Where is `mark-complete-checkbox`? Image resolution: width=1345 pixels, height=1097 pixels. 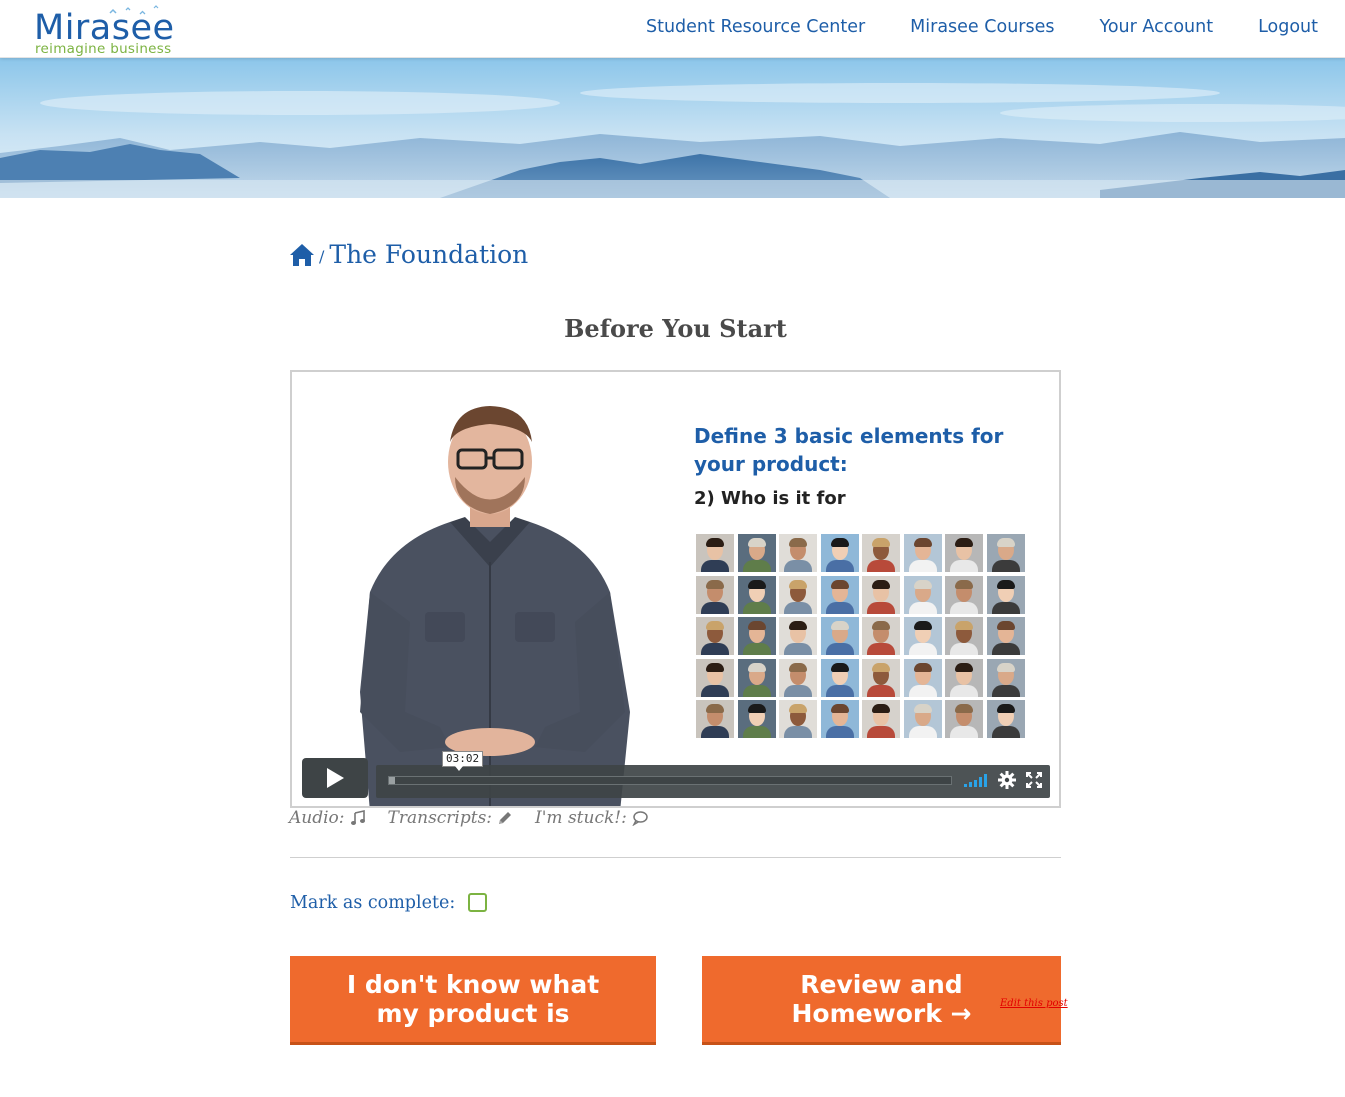 mark-complete-checkbox is located at coordinates (477, 902).